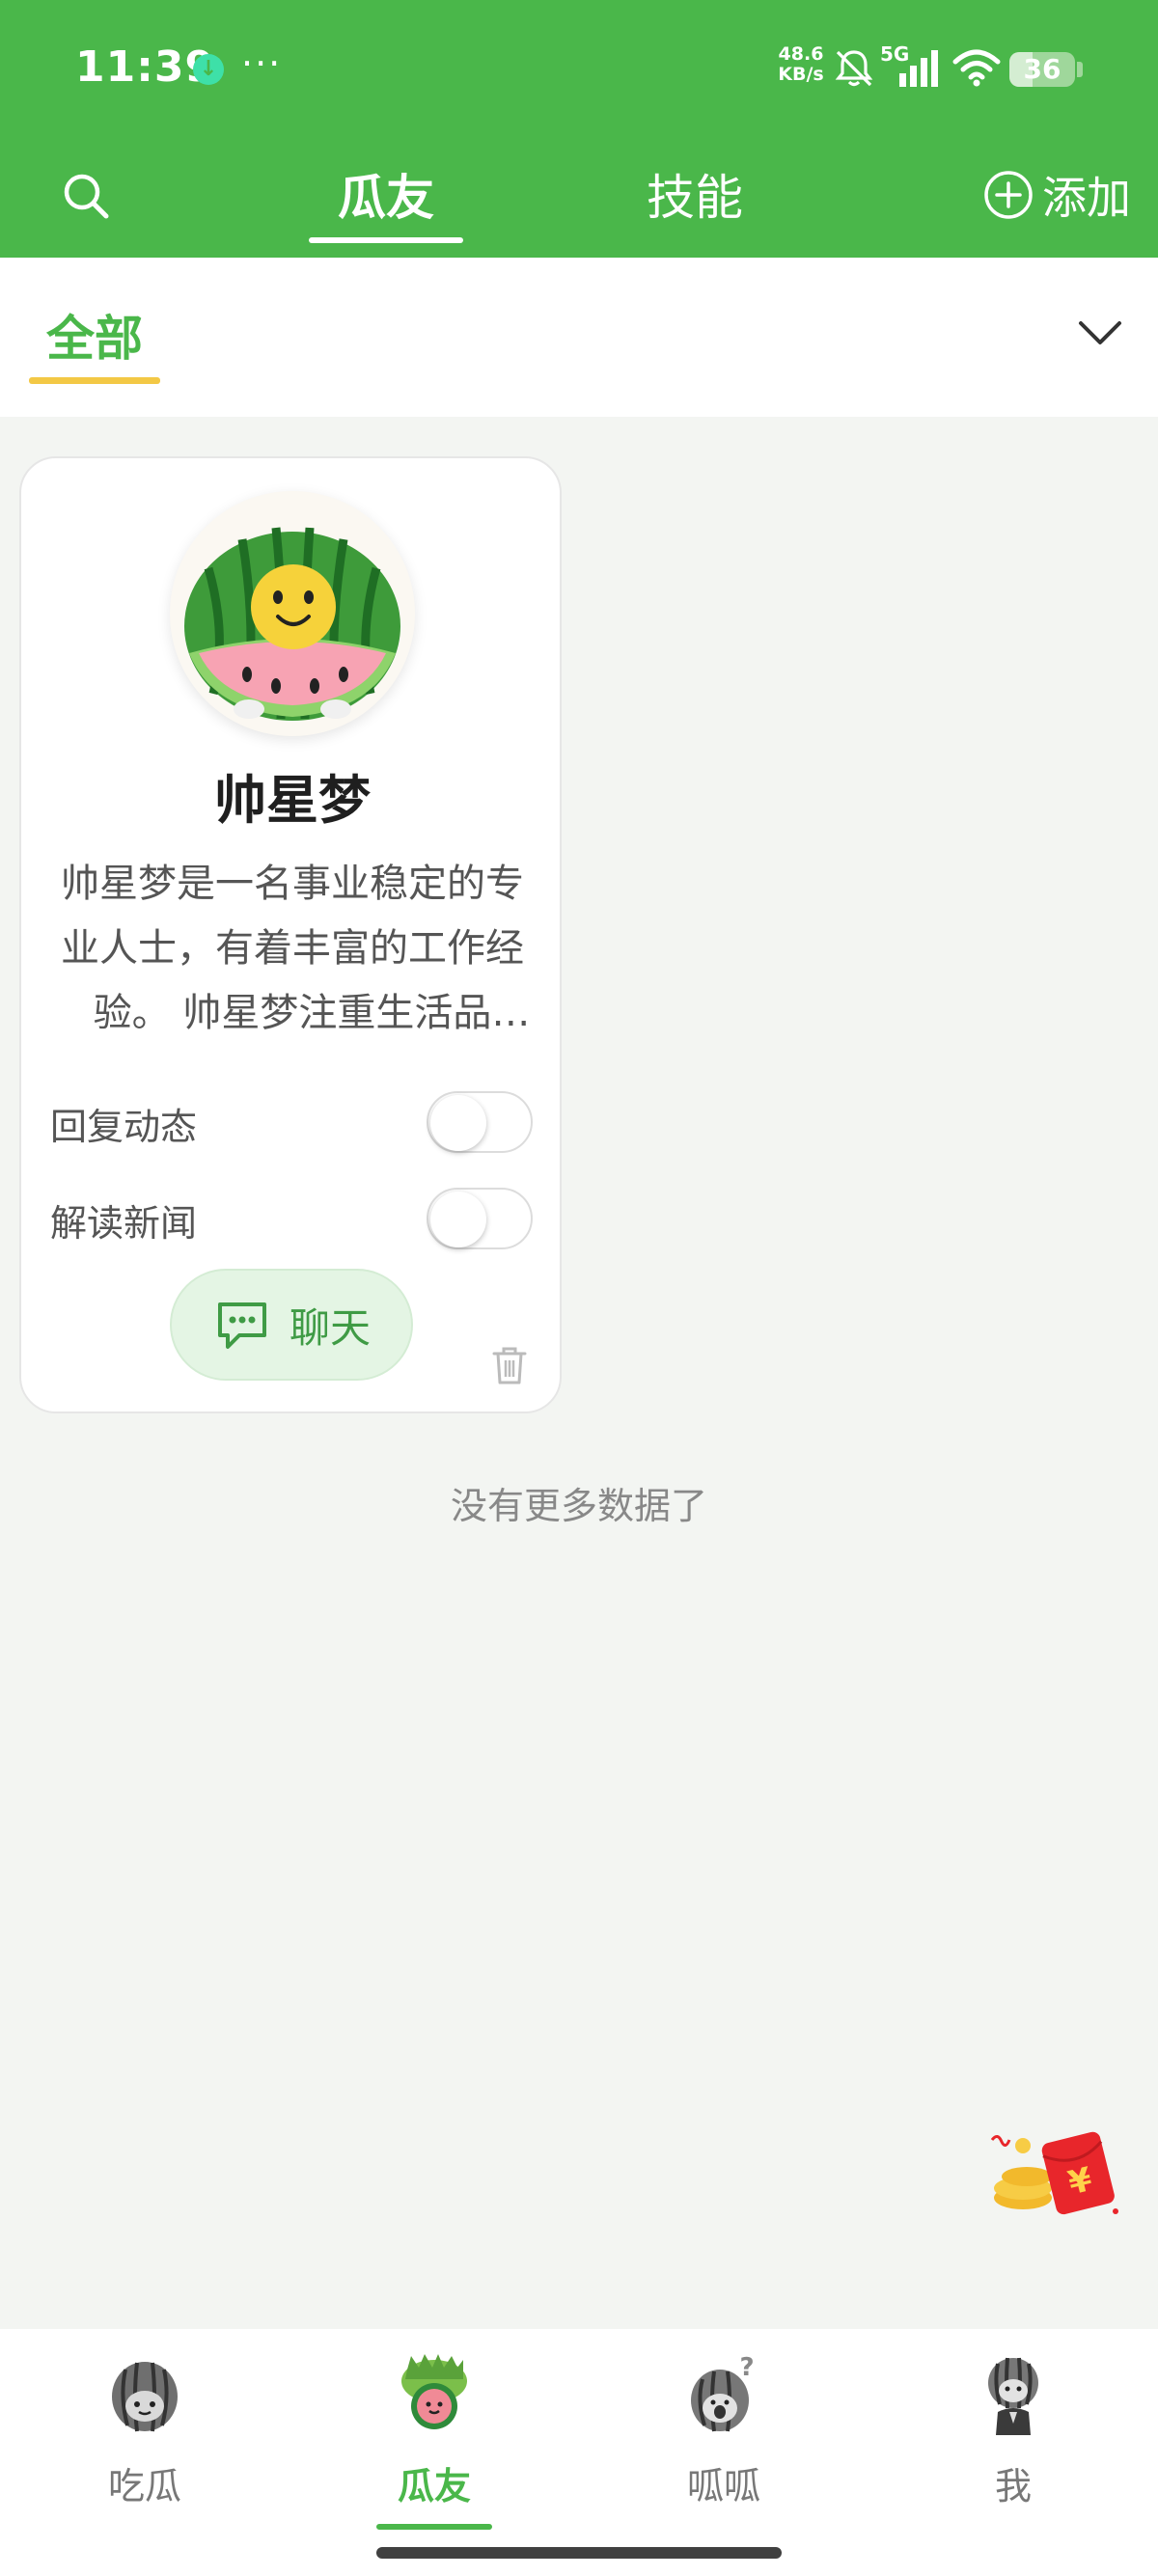 This screenshot has height=2576, width=1158. What do you see at coordinates (292, 624) in the screenshot?
I see `watermelon-mascot-icon` at bounding box center [292, 624].